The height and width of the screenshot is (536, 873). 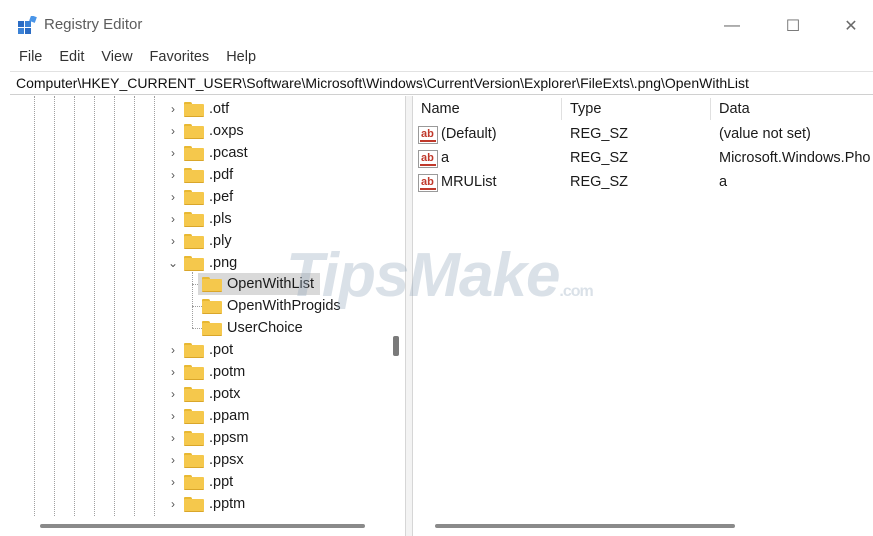 I want to click on tree-item-openwithprogids: OpenWithProgids, so click(x=269, y=306).